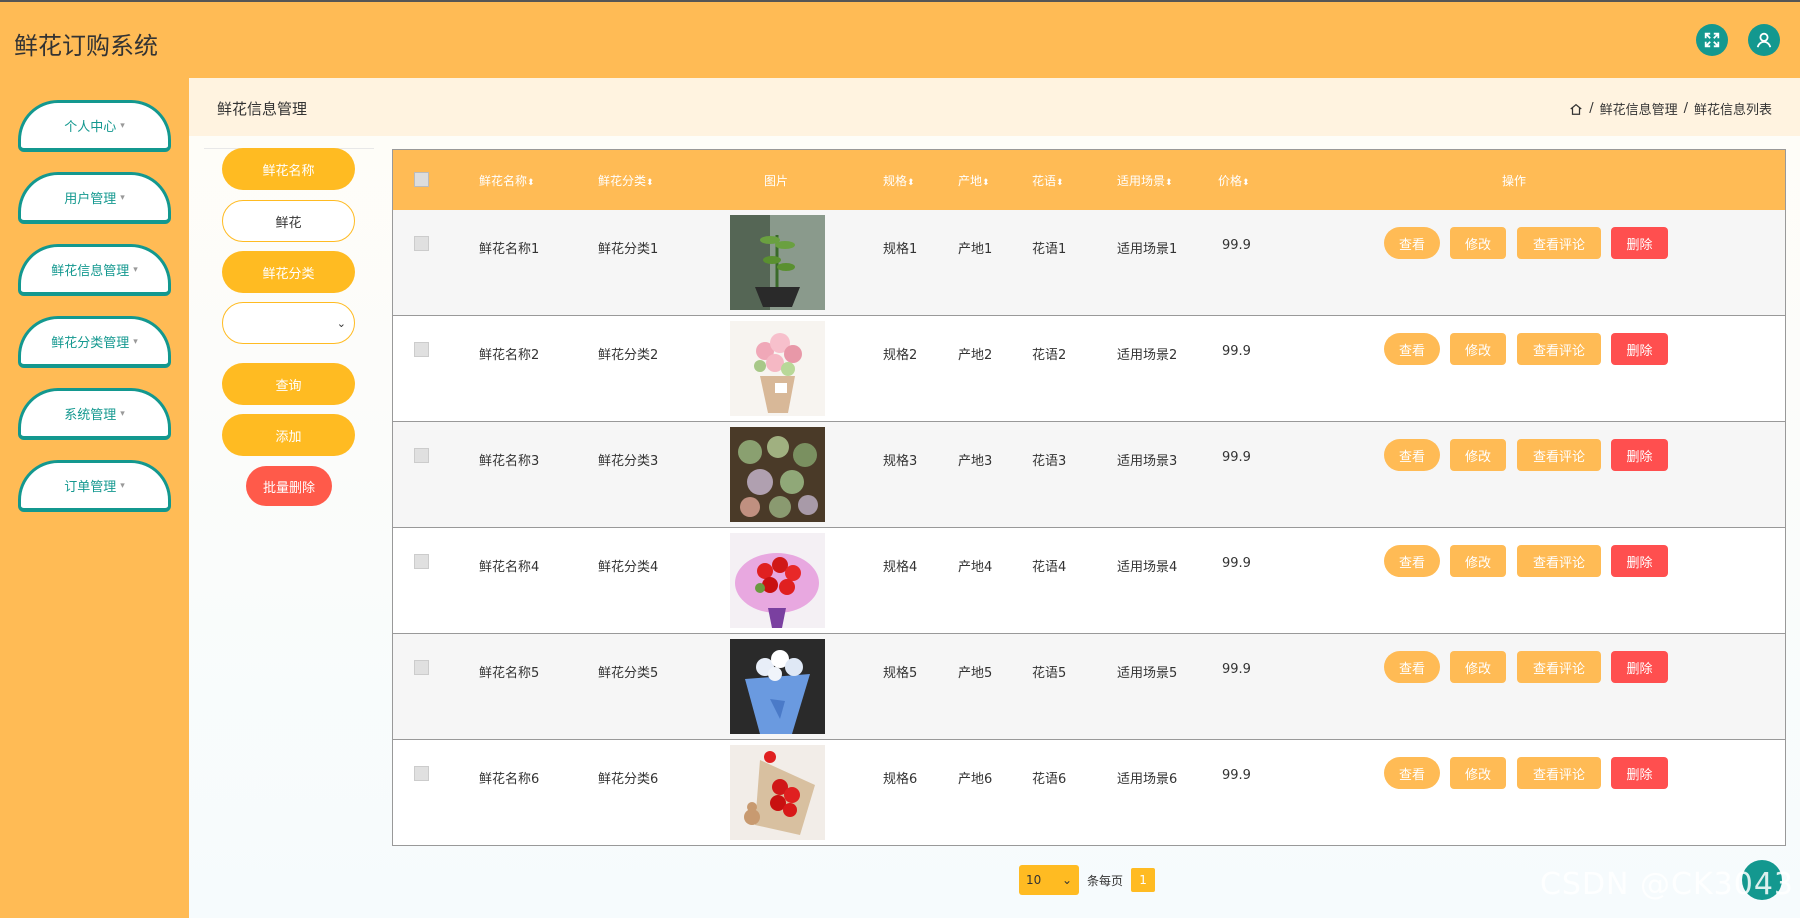 The image size is (1800, 918). I want to click on batch-delete-button: 批量删除, so click(289, 486).